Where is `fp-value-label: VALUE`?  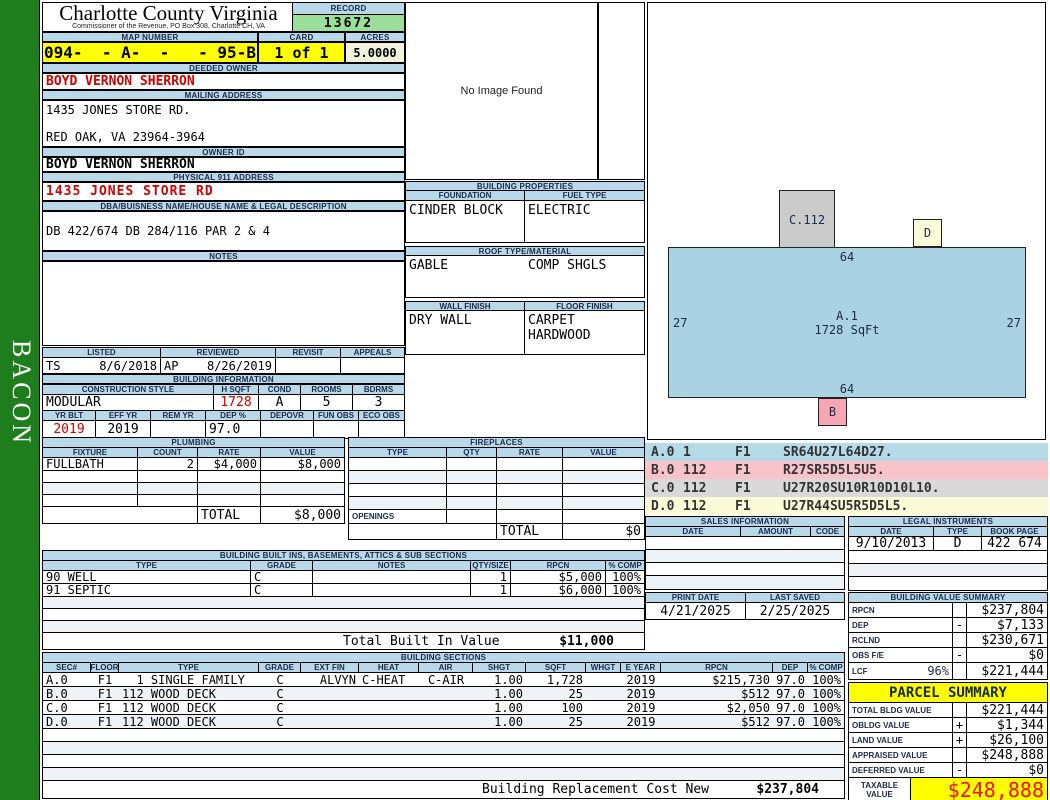 fp-value-label: VALUE is located at coordinates (603, 452).